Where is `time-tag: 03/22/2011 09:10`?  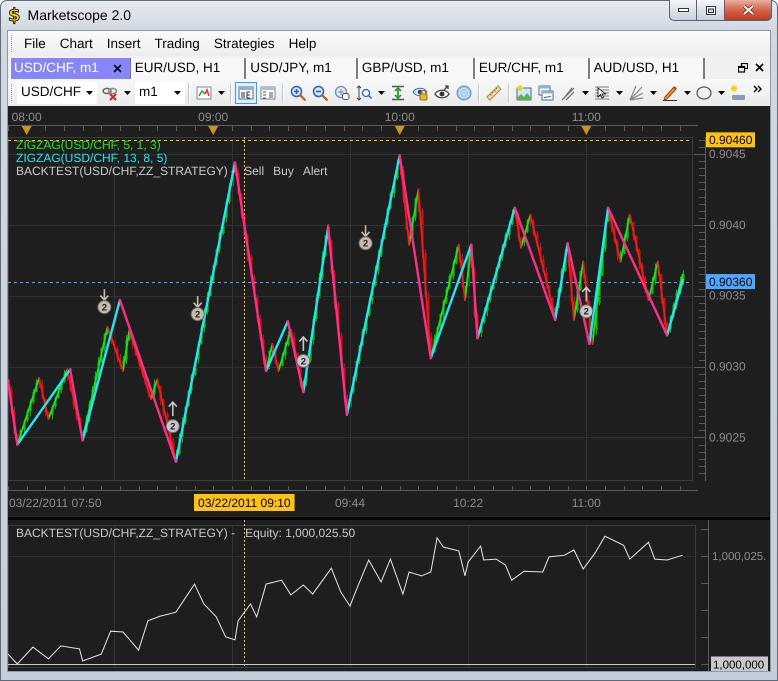
time-tag: 03/22/2011 09:10 is located at coordinates (244, 502).